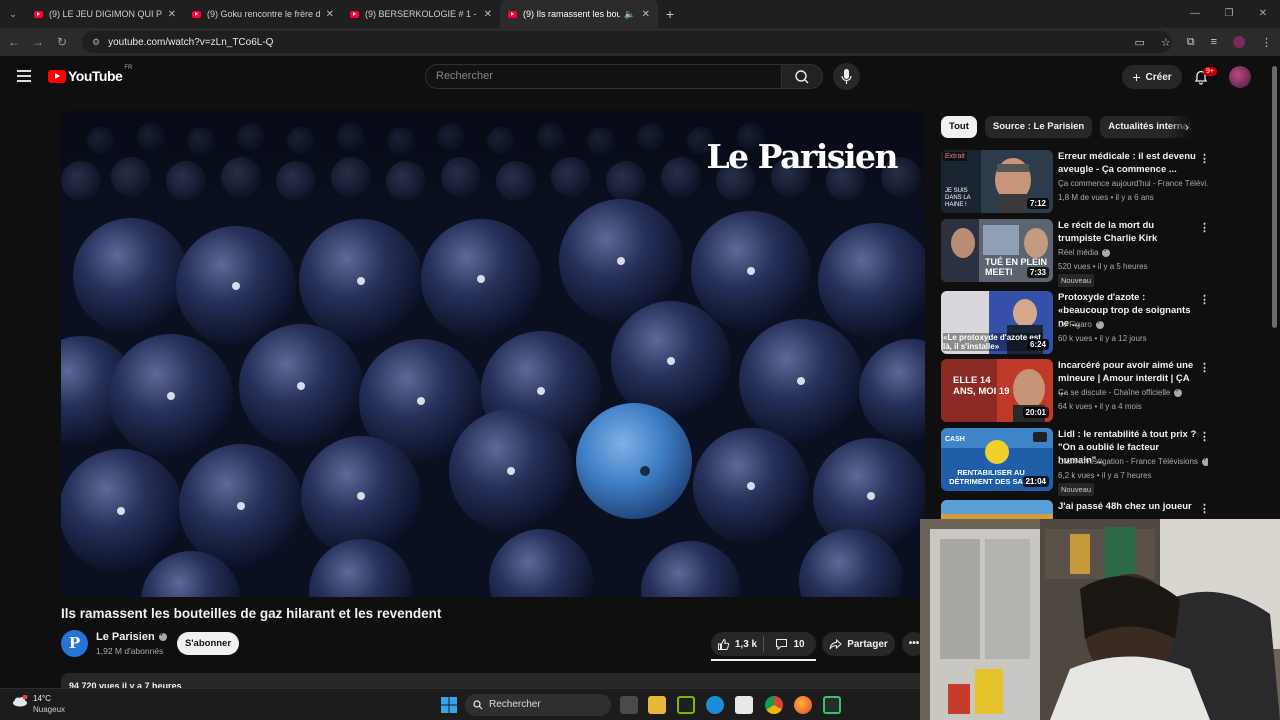 The image size is (1280, 720). What do you see at coordinates (449, 705) in the screenshot?
I see `windows-start-icon` at bounding box center [449, 705].